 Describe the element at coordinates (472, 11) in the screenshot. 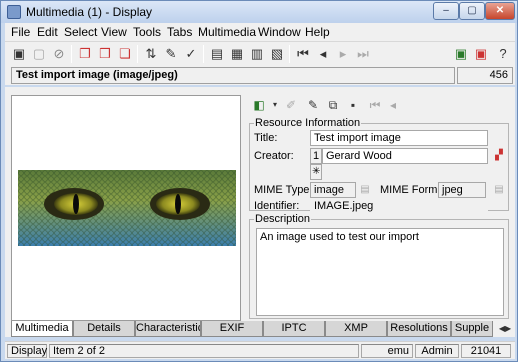

I see `maximize-button: ▢` at that location.